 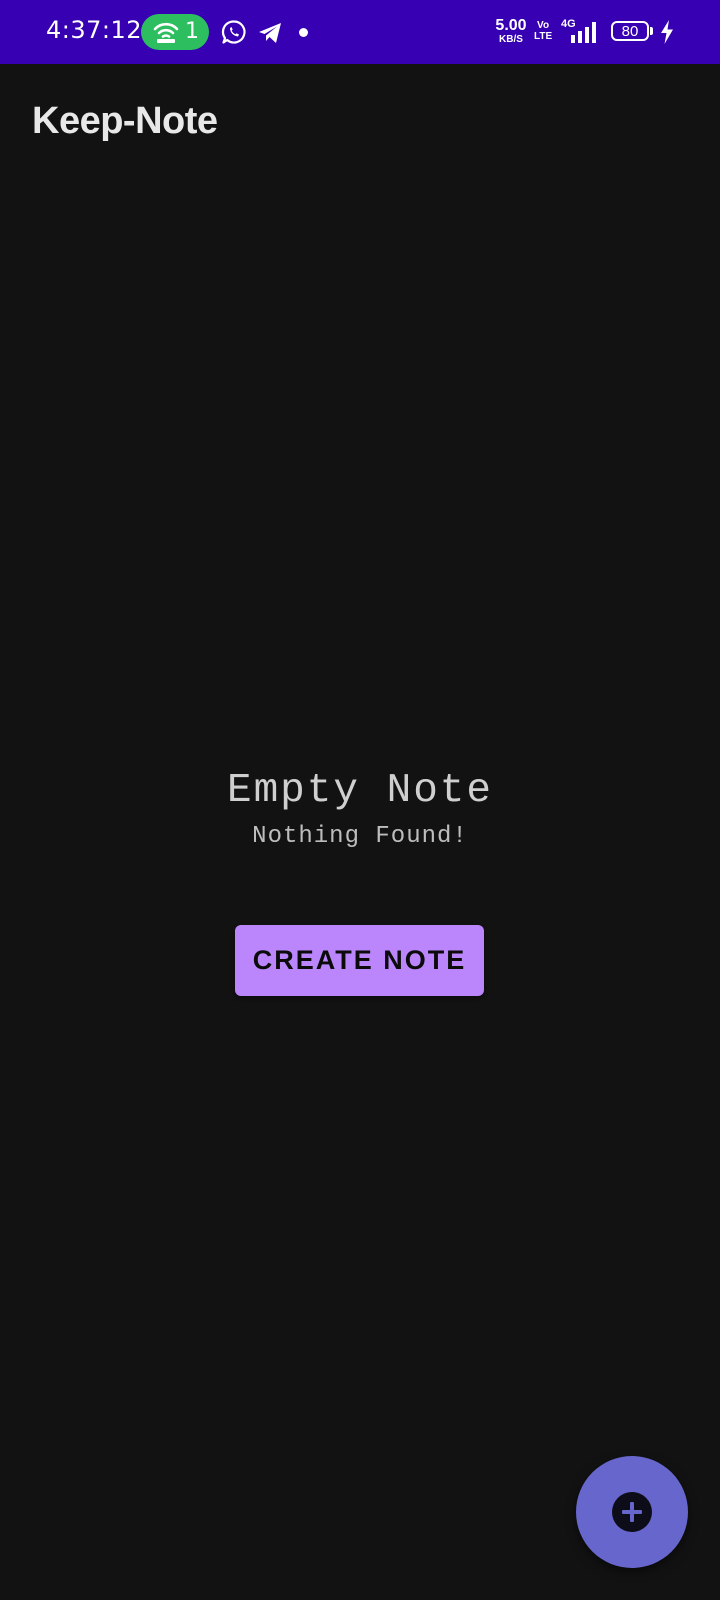 What do you see at coordinates (303, 32) in the screenshot?
I see `notification-dot-icon` at bounding box center [303, 32].